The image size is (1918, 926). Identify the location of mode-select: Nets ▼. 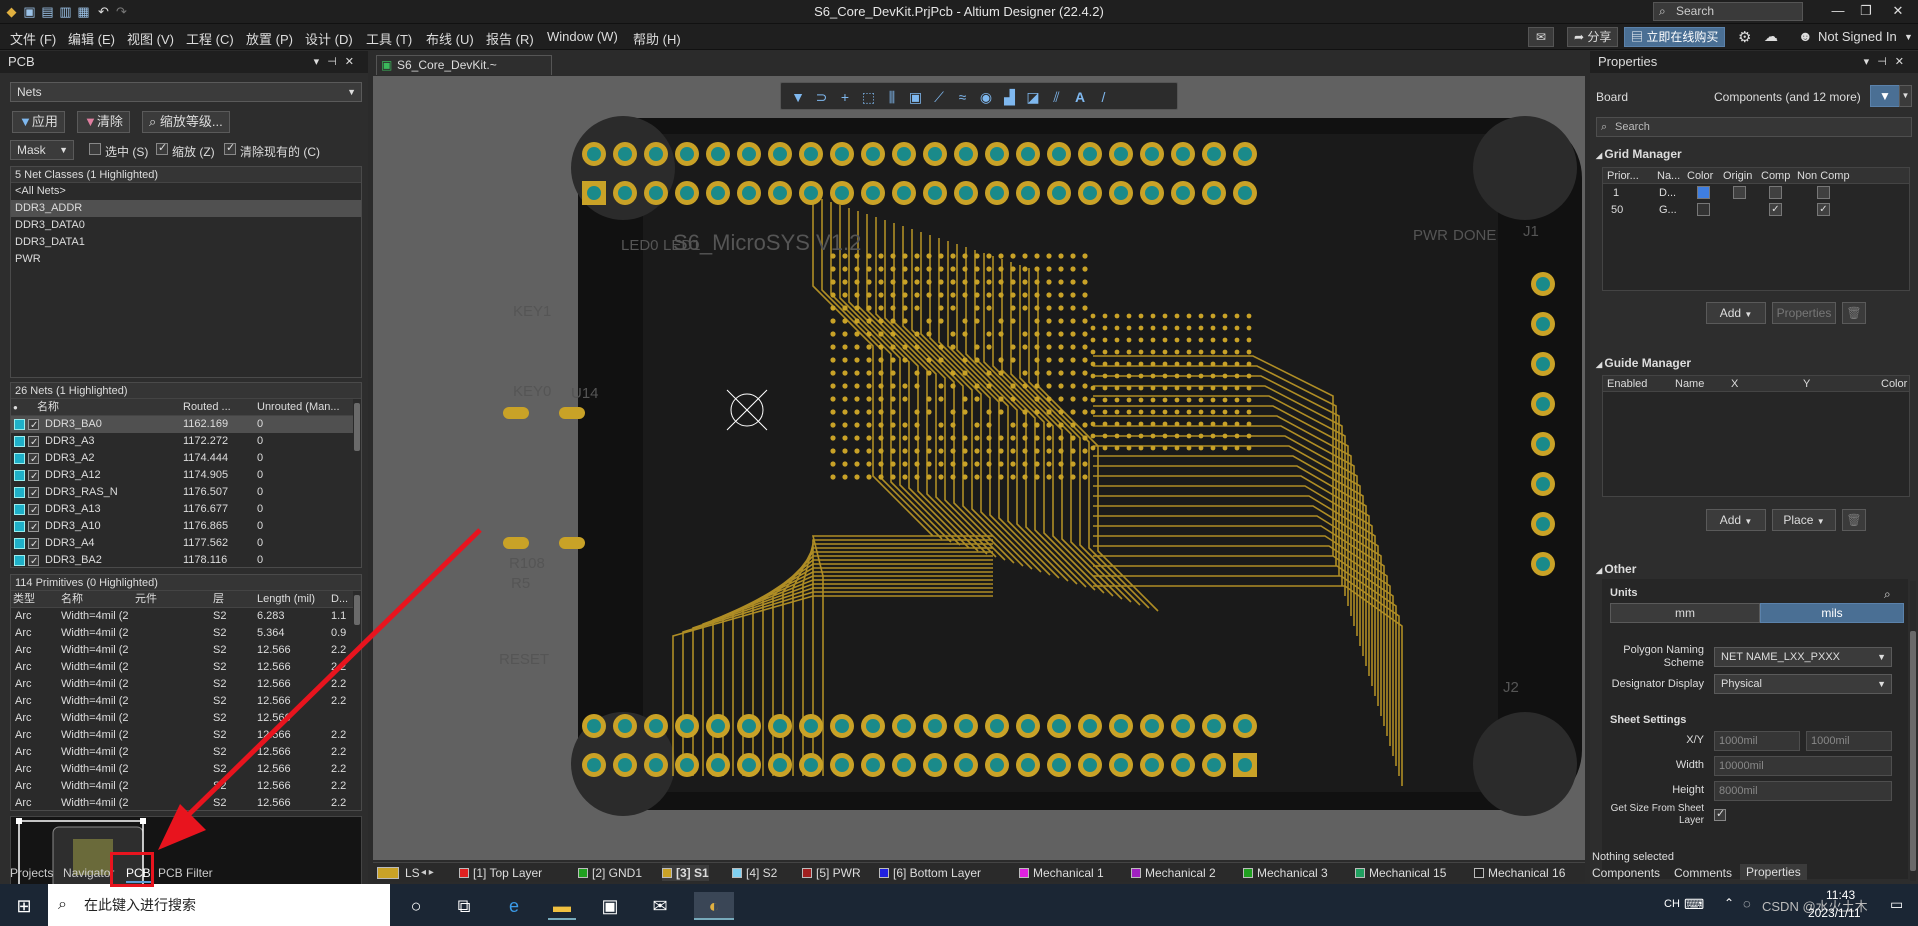
(186, 92).